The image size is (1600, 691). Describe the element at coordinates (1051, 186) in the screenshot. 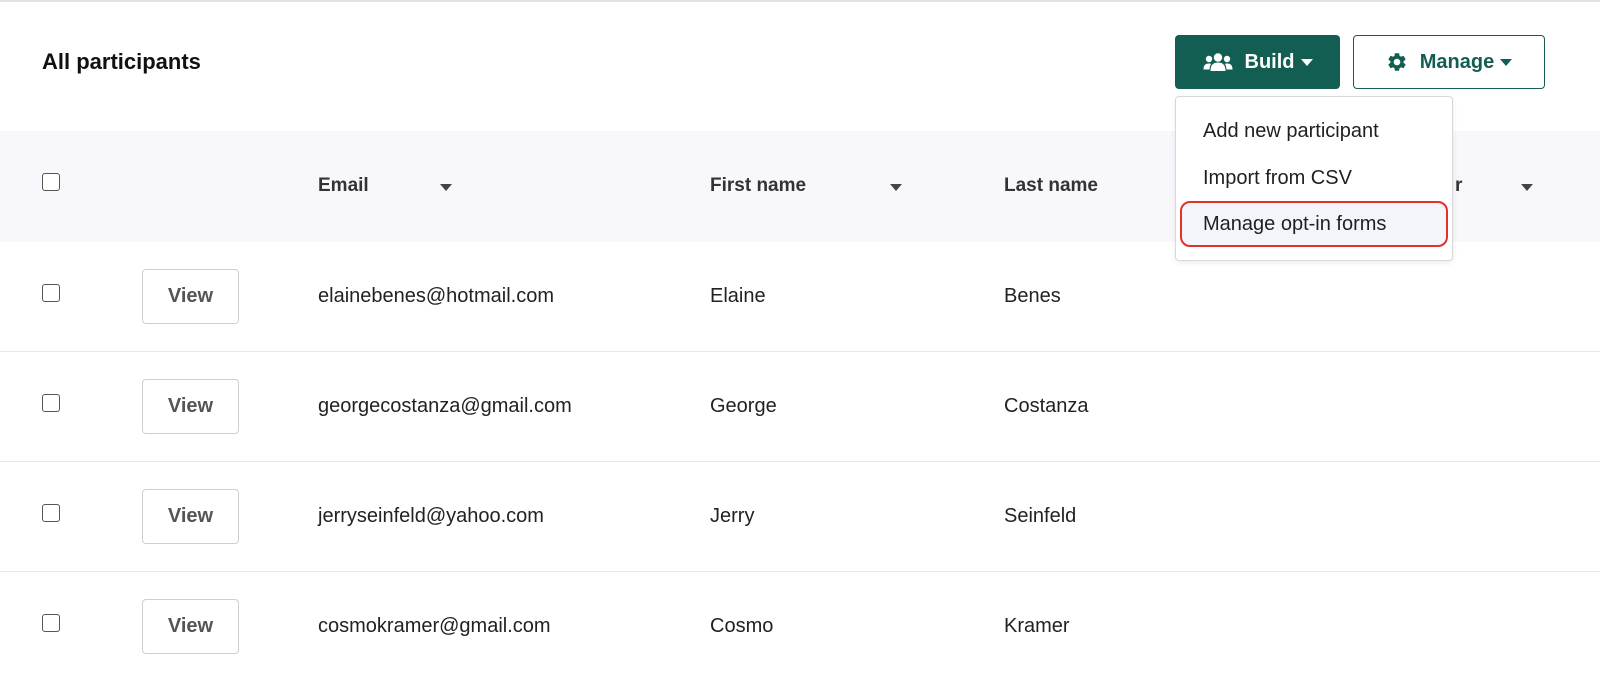

I see `column-header-last-name: Last name` at that location.